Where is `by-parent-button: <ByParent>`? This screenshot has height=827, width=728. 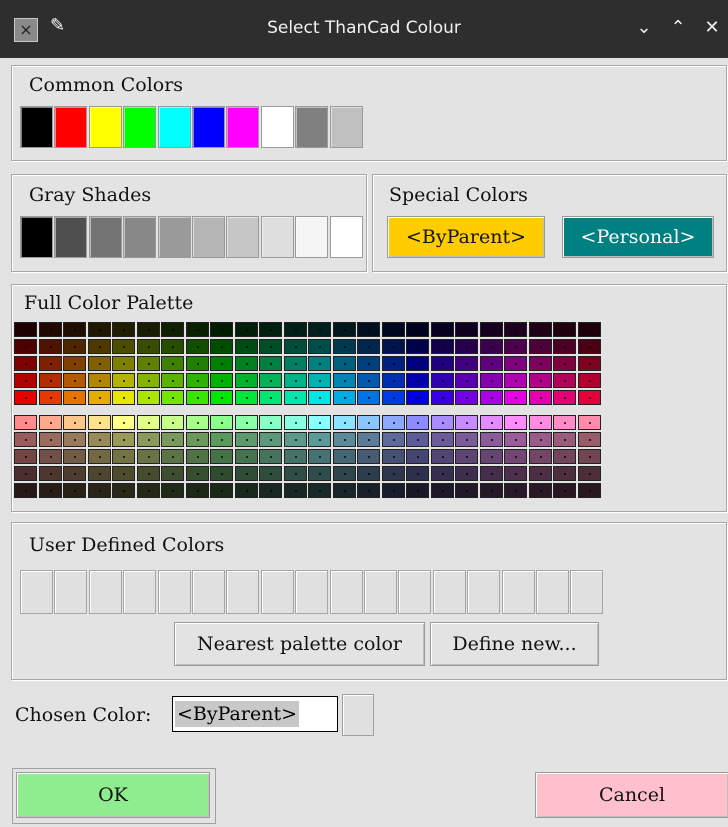 by-parent-button: <ByParent> is located at coordinates (466, 237).